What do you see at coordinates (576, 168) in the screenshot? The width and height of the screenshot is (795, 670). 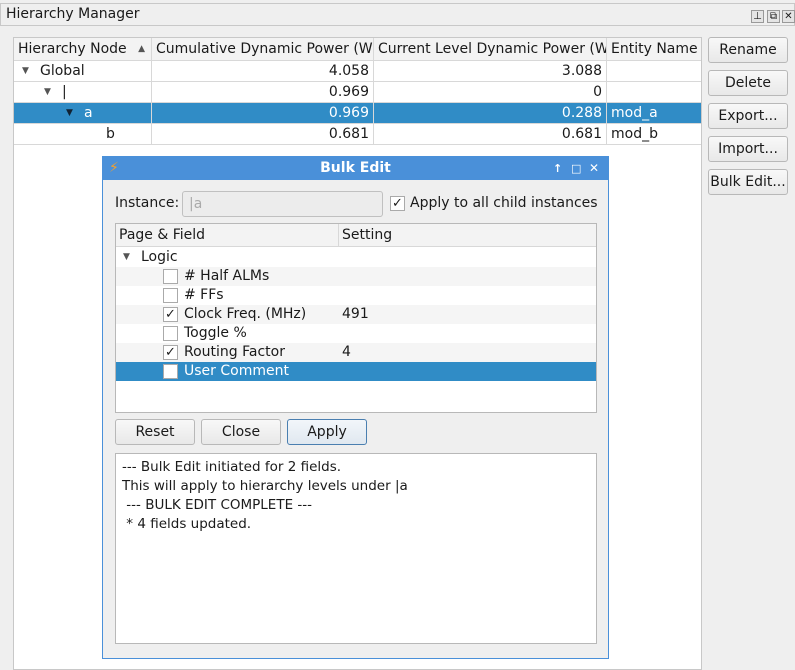 I see `maximize-icon: □` at bounding box center [576, 168].